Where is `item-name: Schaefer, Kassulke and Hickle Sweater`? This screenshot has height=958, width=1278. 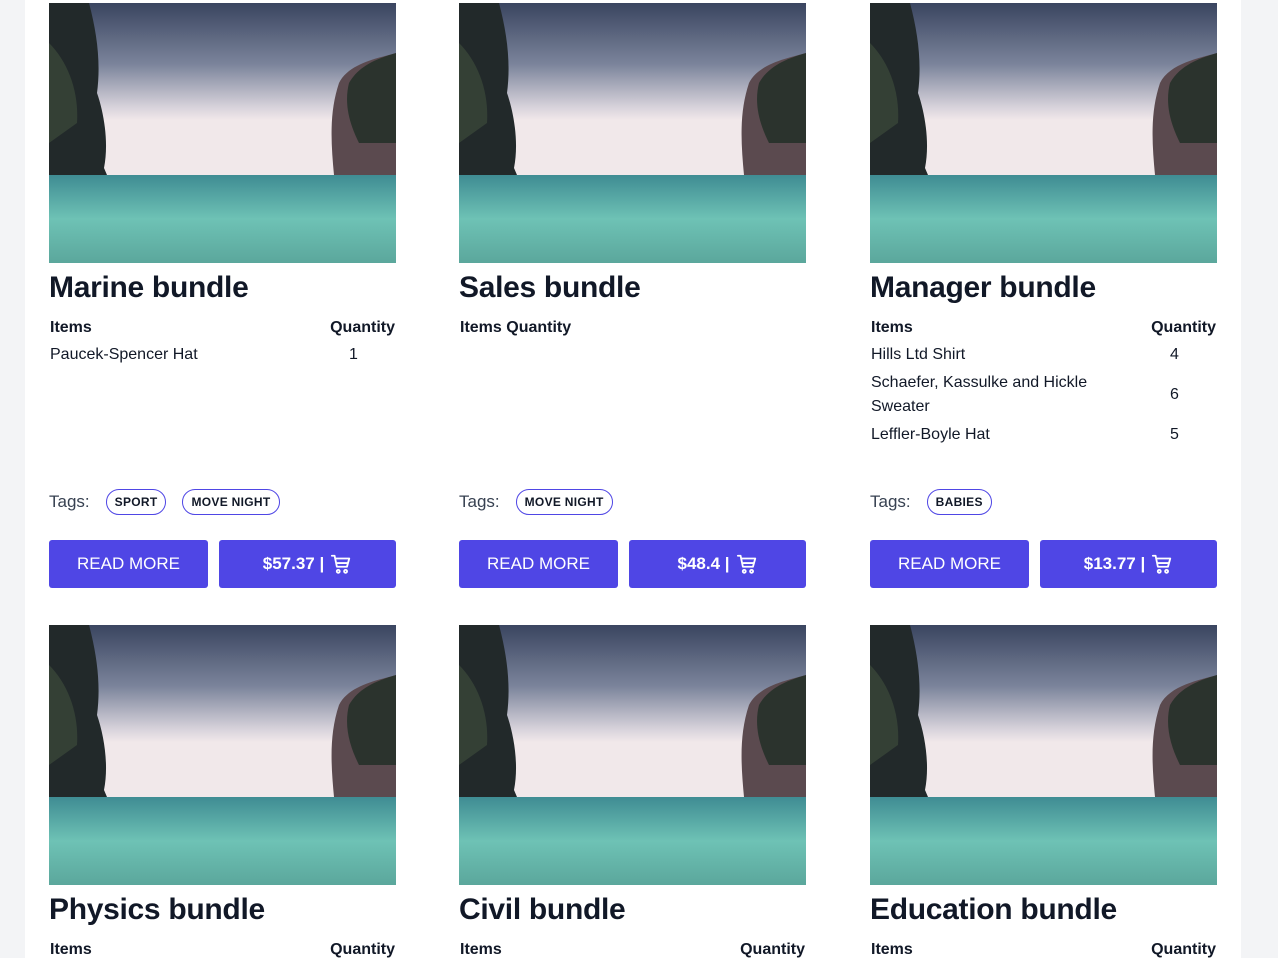
item-name: Schaefer, Kassulke and Hickle Sweater is located at coordinates (979, 394).